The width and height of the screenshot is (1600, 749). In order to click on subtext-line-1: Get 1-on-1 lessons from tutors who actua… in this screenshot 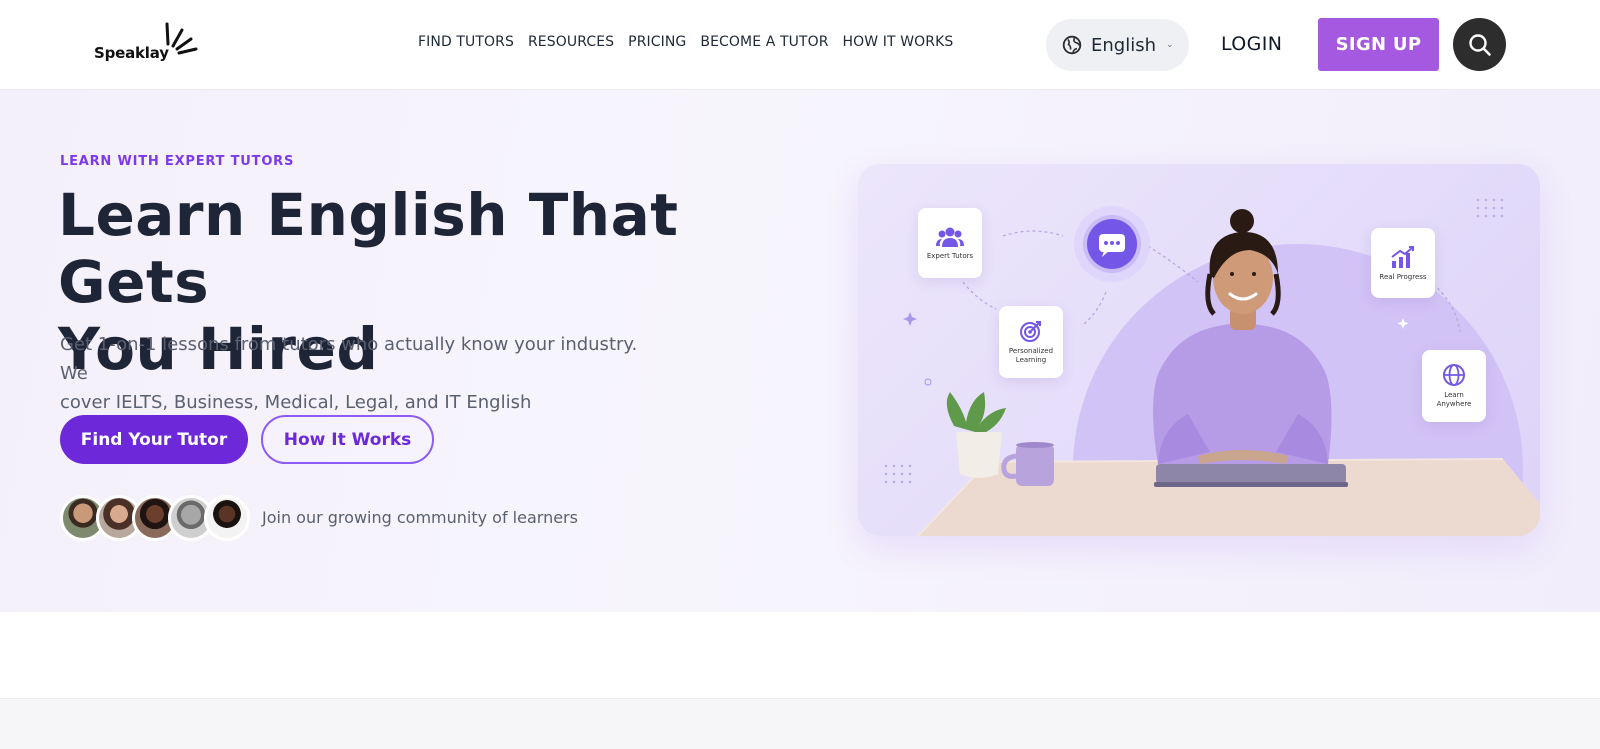, I will do `click(349, 359)`.